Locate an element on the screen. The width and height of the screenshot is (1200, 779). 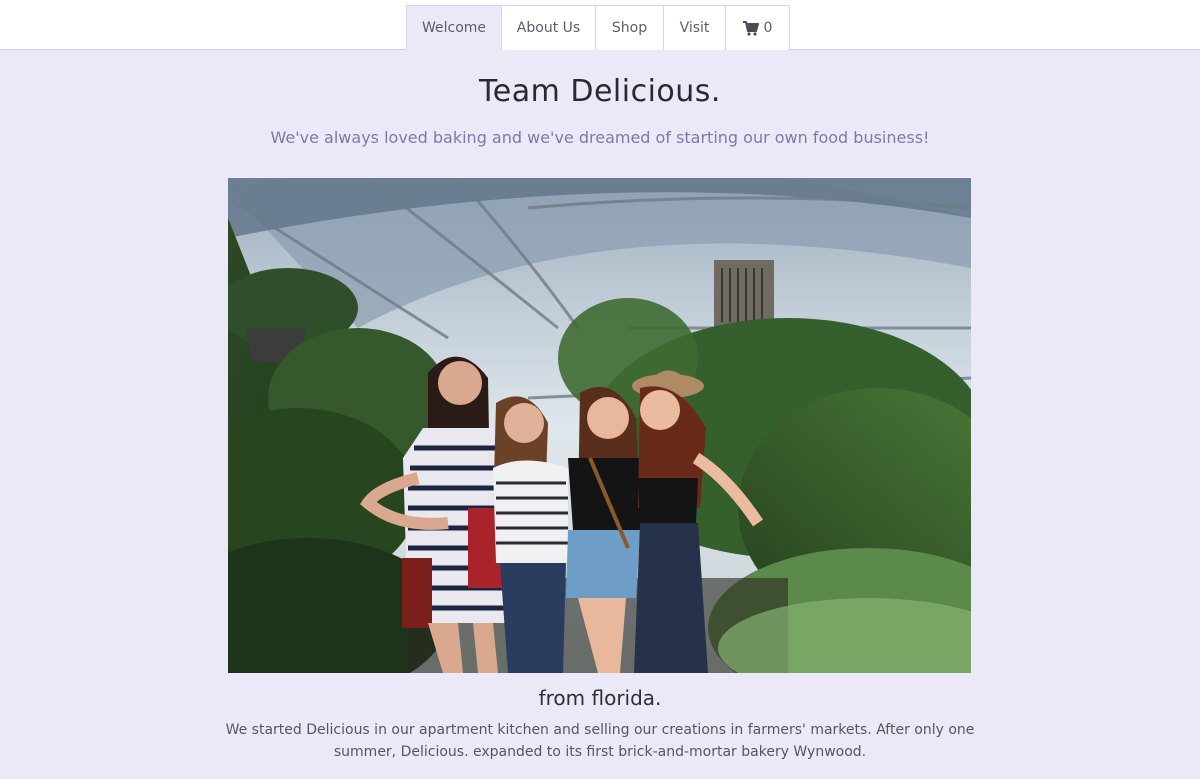
shopping-cart-icon is located at coordinates (750, 28).